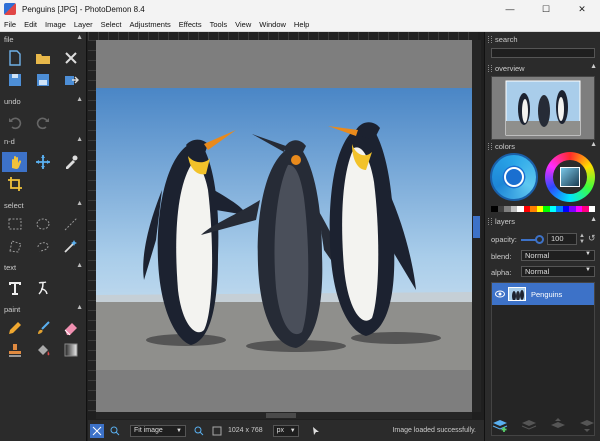  What do you see at coordinates (70, 246) in the screenshot?
I see `magic-wand-tool` at bounding box center [70, 246].